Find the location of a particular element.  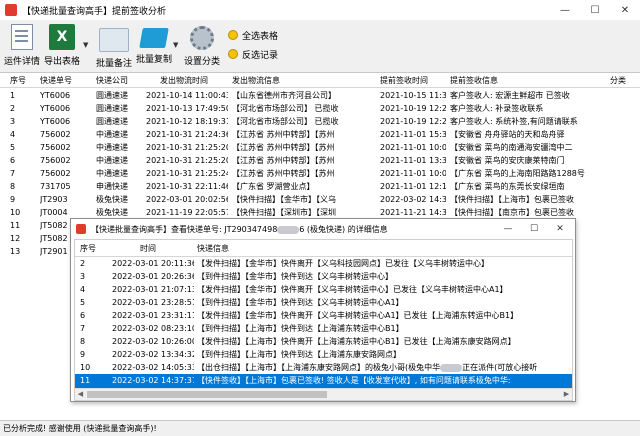

table-cell: 2021-10-13 17:49:50 is located at coordinates (187, 108).